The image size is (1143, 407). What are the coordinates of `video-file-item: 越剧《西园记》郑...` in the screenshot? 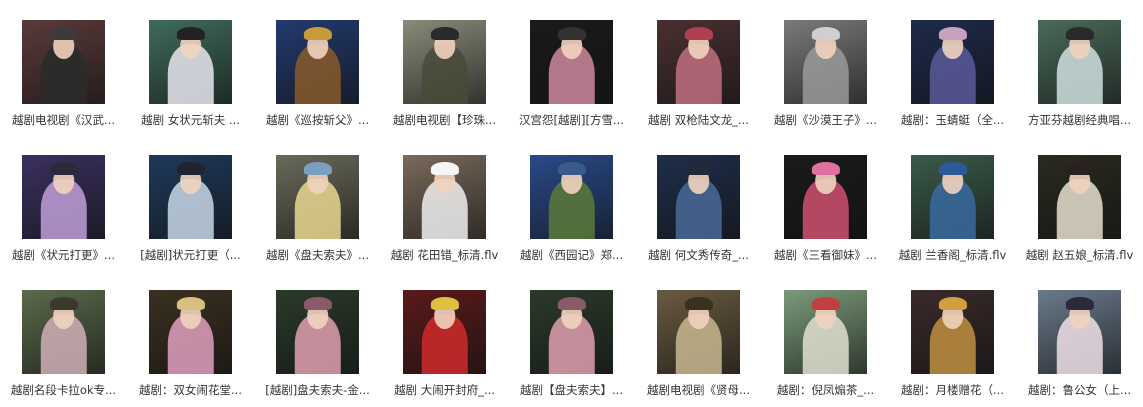 It's located at (571, 202).